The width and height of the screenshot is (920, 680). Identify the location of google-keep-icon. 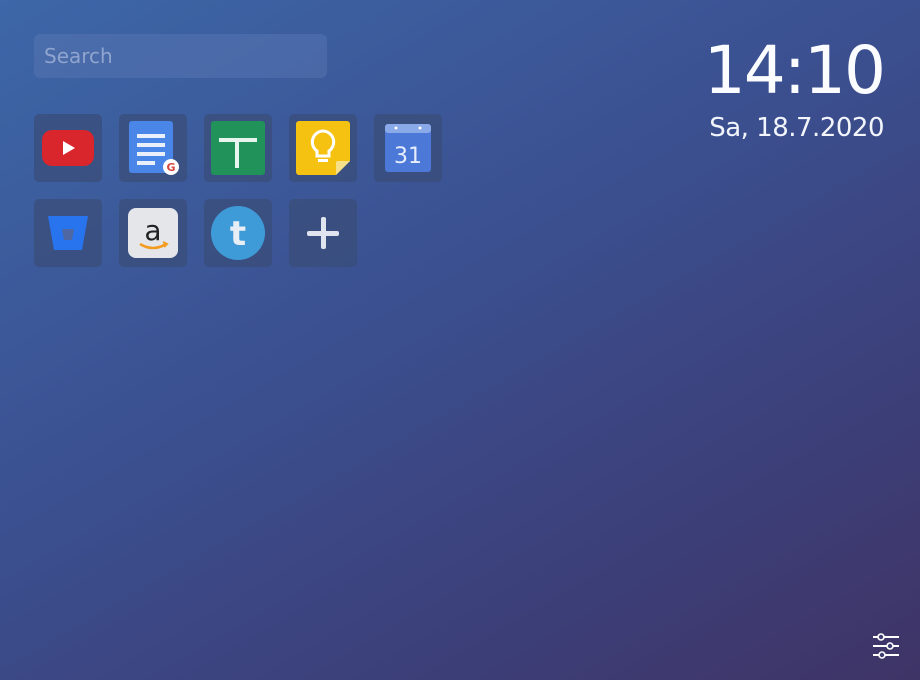
(323, 148).